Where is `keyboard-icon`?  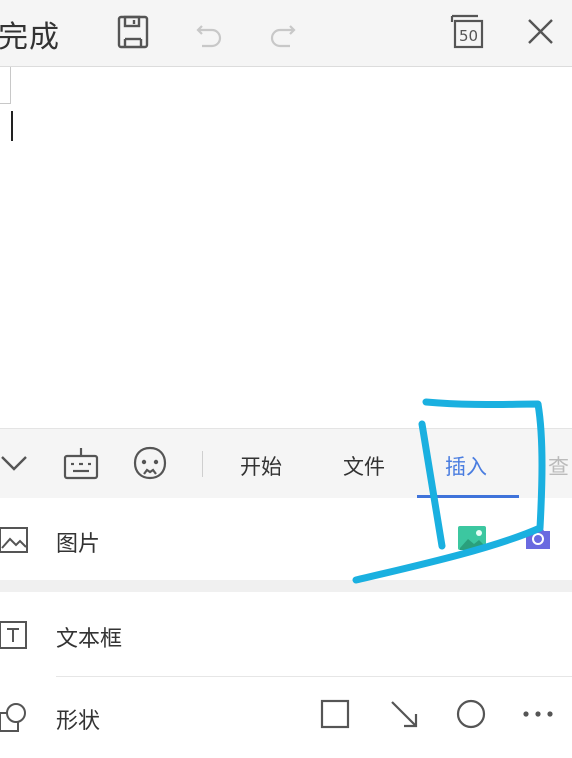
keyboard-icon is located at coordinates (81, 463).